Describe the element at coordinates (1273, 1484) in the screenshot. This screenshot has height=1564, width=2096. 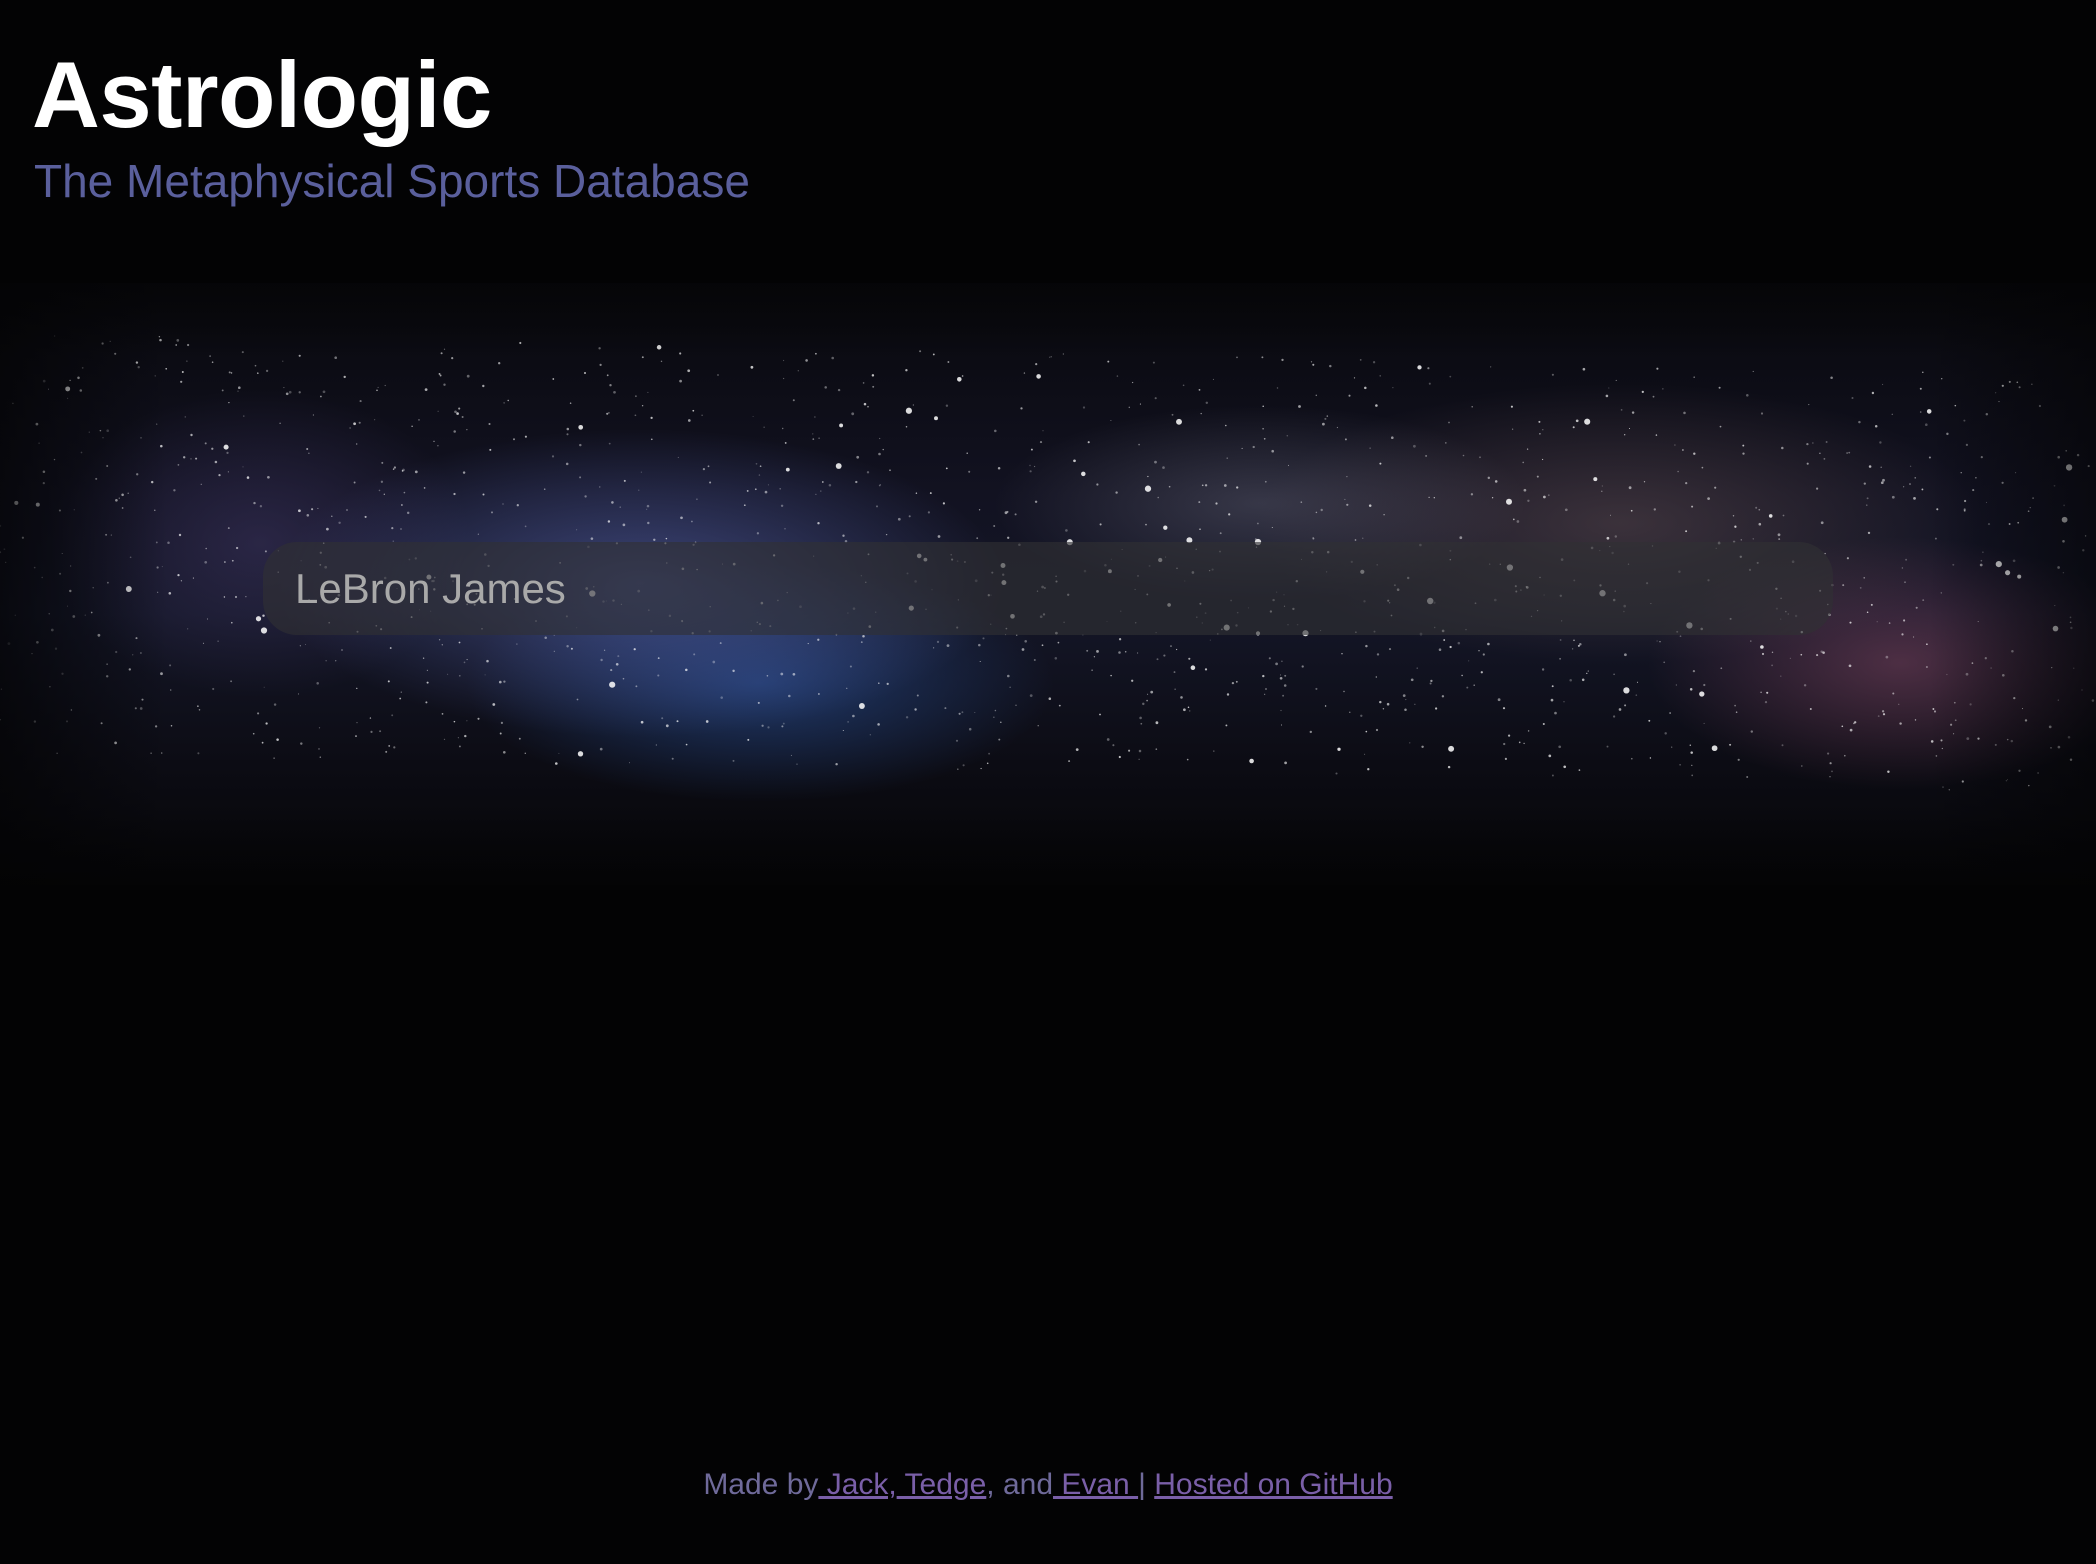
I see `github-link: Hosted on GitHub` at that location.